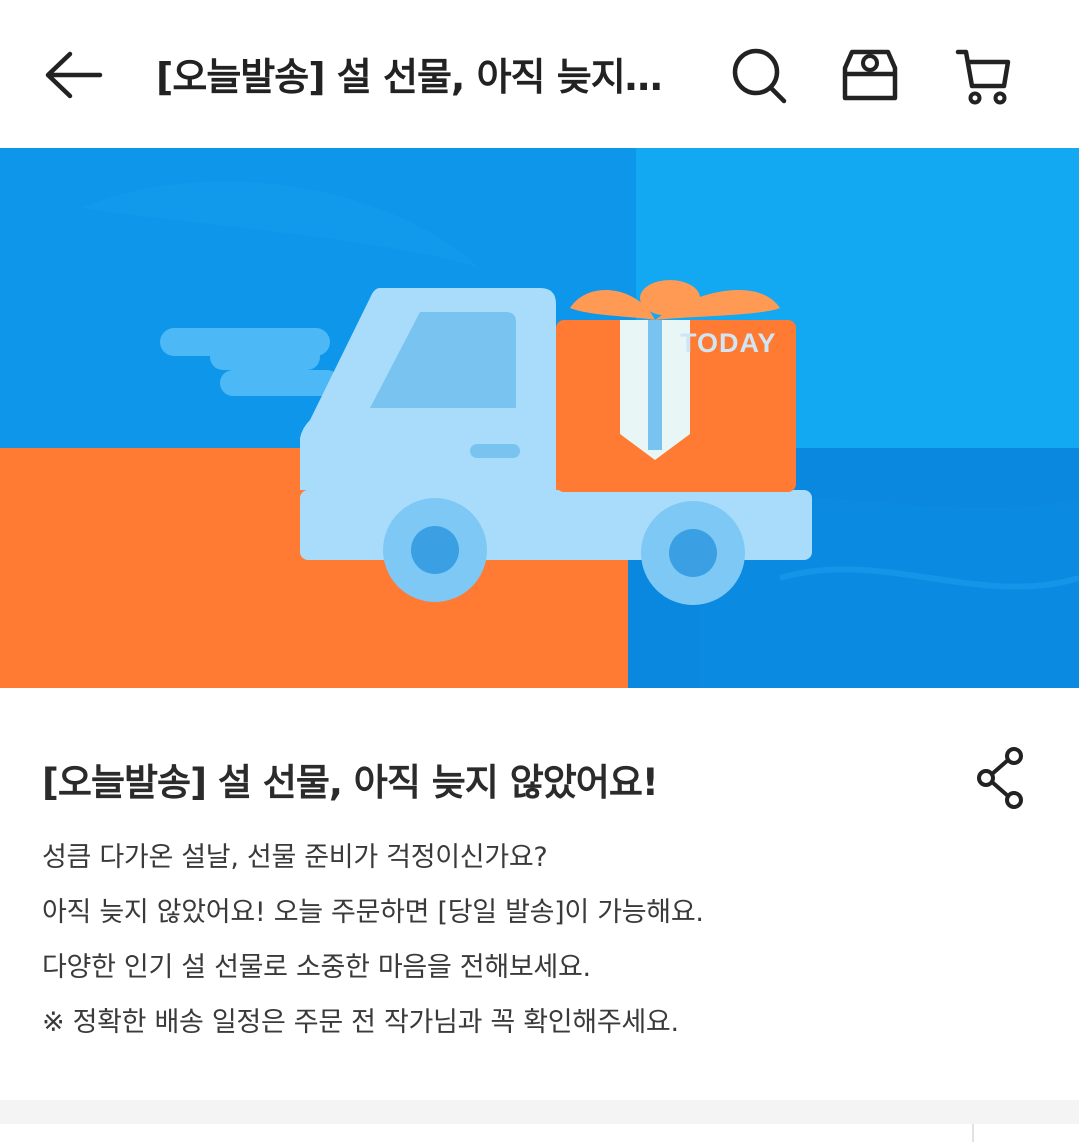 This screenshot has height=1142, width=1079. What do you see at coordinates (983, 77) in the screenshot?
I see `cart-icon` at bounding box center [983, 77].